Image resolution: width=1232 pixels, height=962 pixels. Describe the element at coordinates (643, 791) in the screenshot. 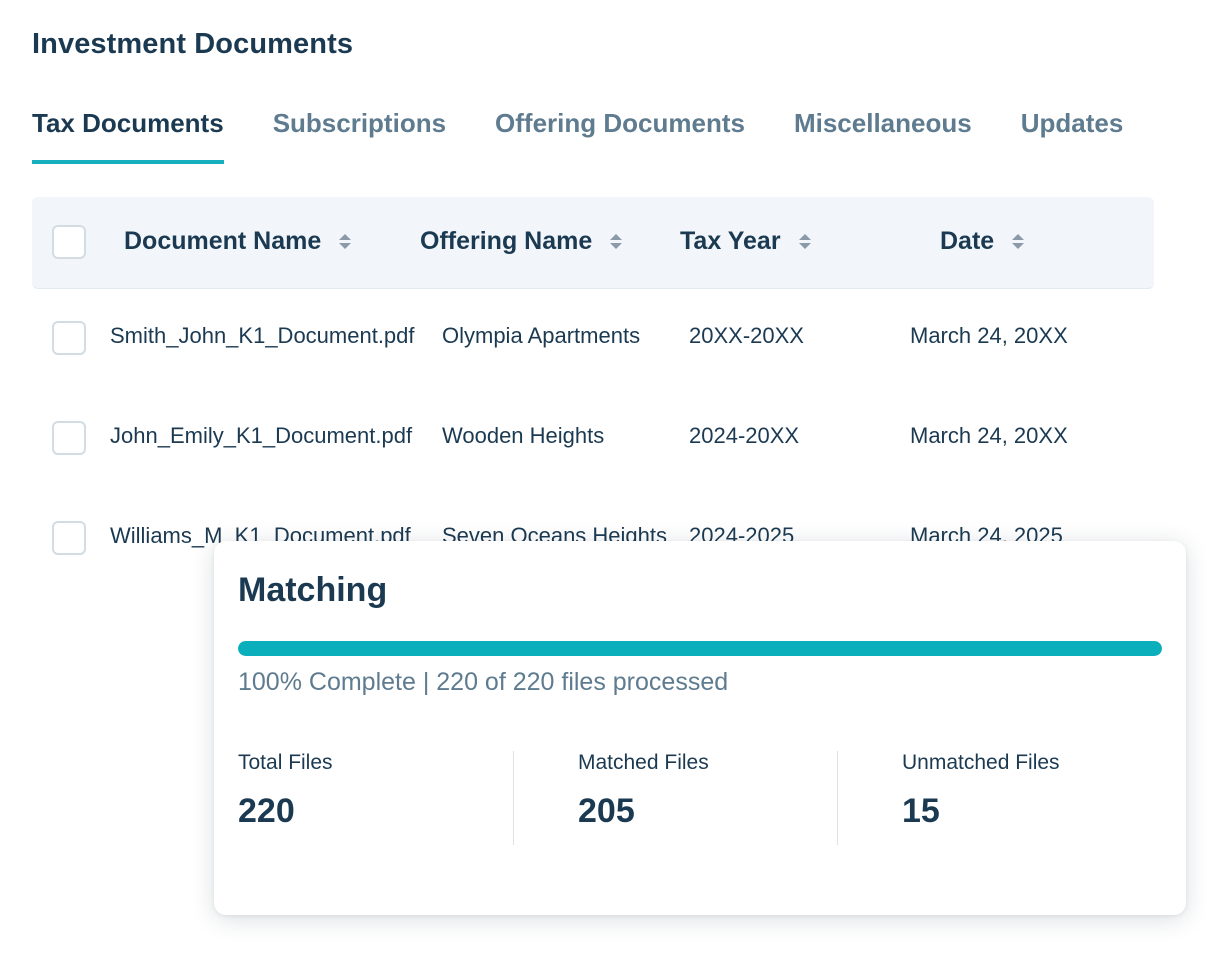

I see `stat-matched-files: Matched Files 205` at that location.